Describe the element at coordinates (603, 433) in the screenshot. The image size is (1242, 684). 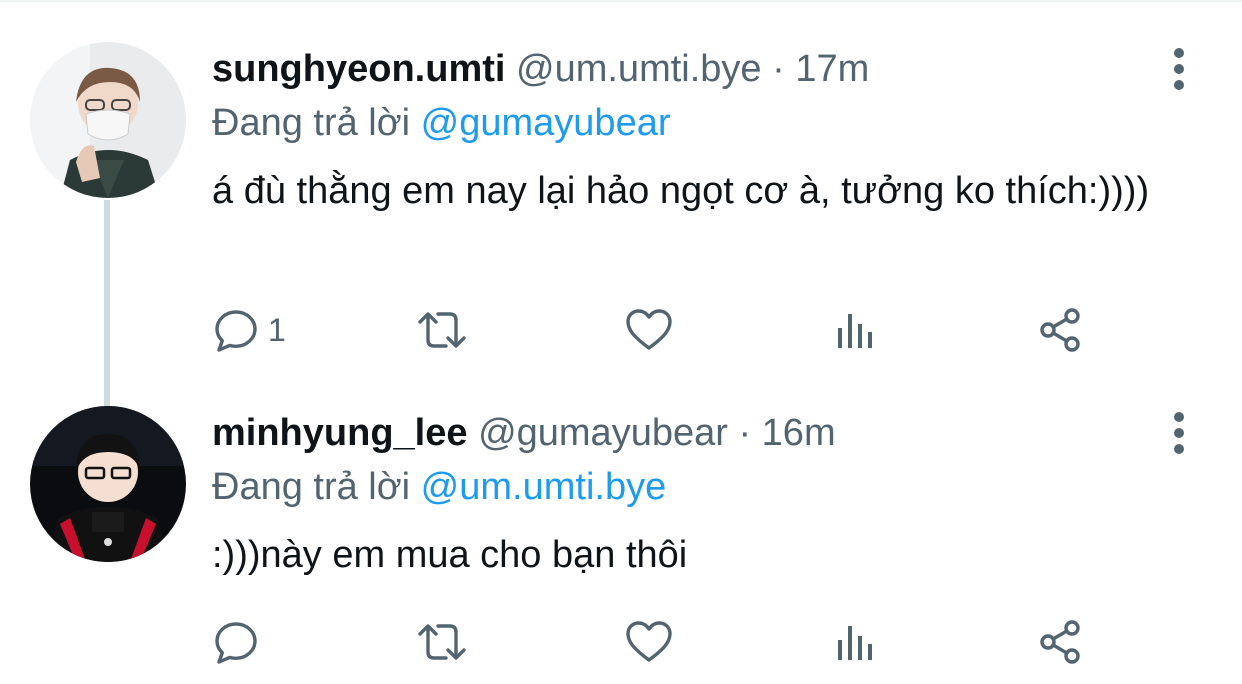
I see `handle: @gumayubear` at that location.